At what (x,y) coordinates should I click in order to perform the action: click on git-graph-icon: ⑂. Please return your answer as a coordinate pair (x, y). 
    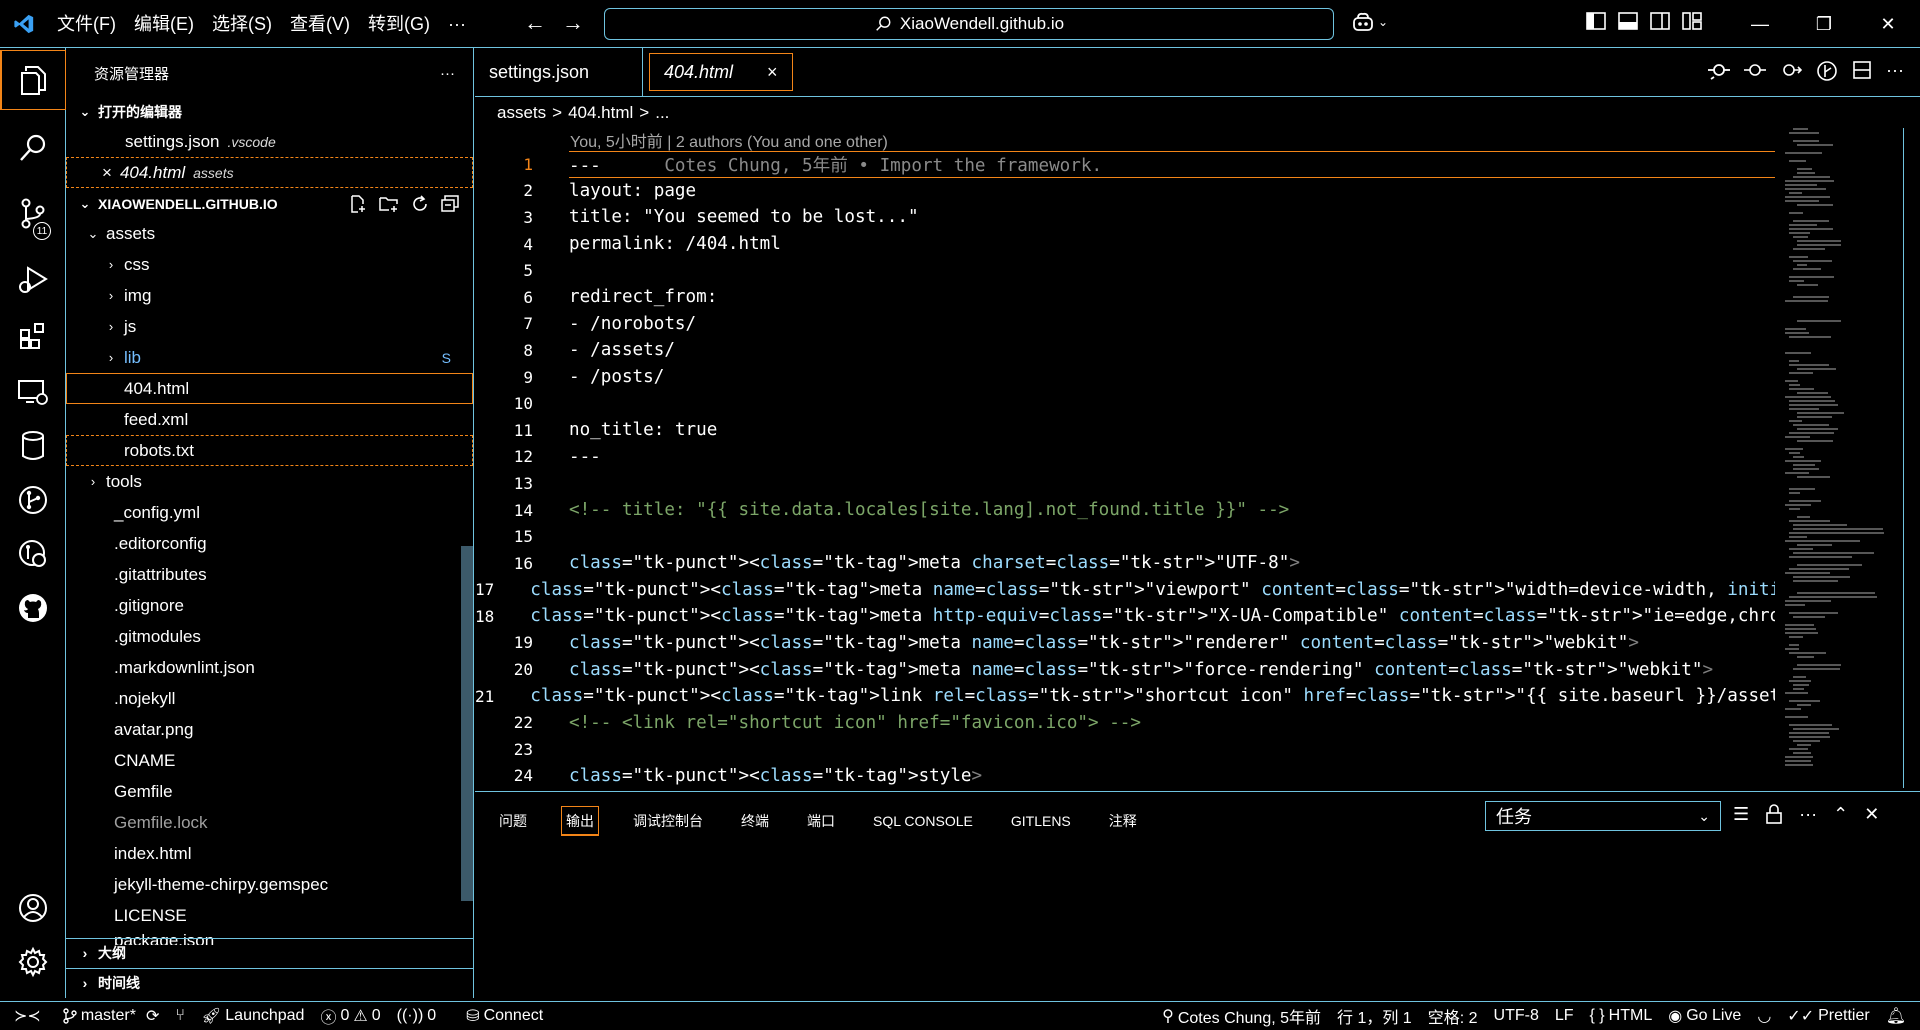
    Looking at the image, I should click on (180, 1016).